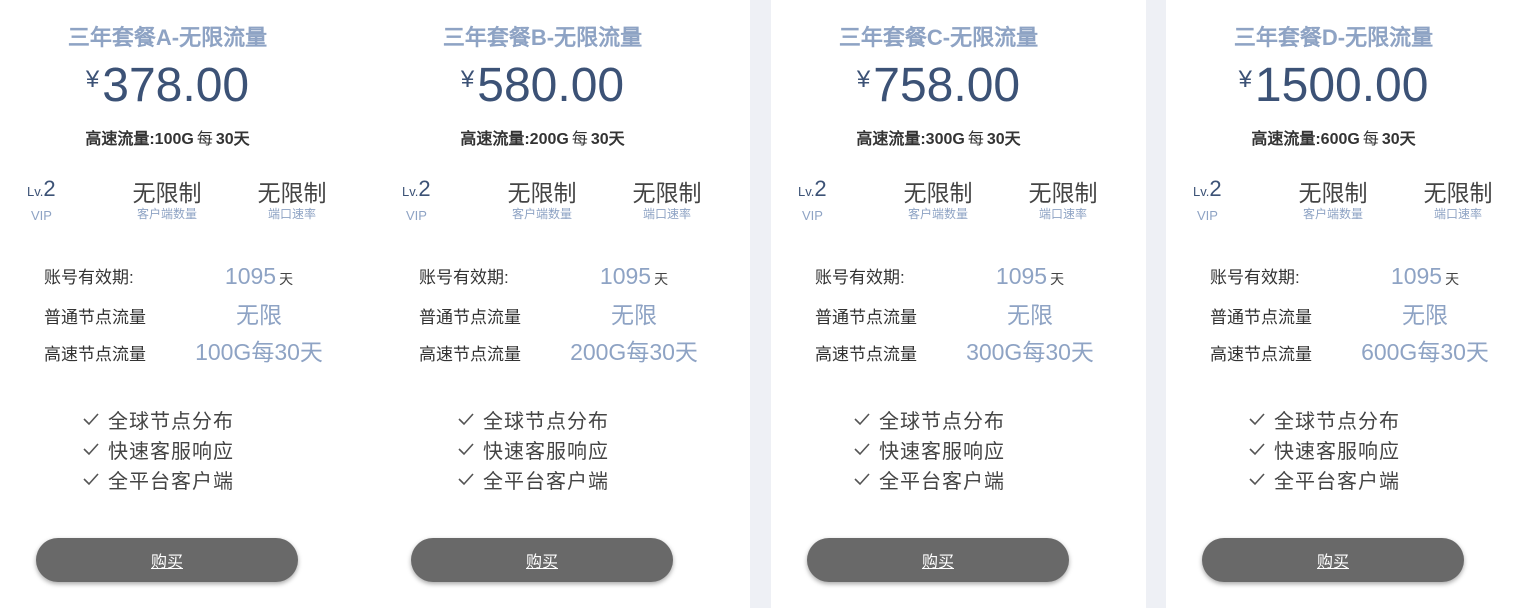 Image resolution: width=1532 pixels, height=608 pixels. I want to click on checklist-item: 快速客服响应, so click(533, 449).